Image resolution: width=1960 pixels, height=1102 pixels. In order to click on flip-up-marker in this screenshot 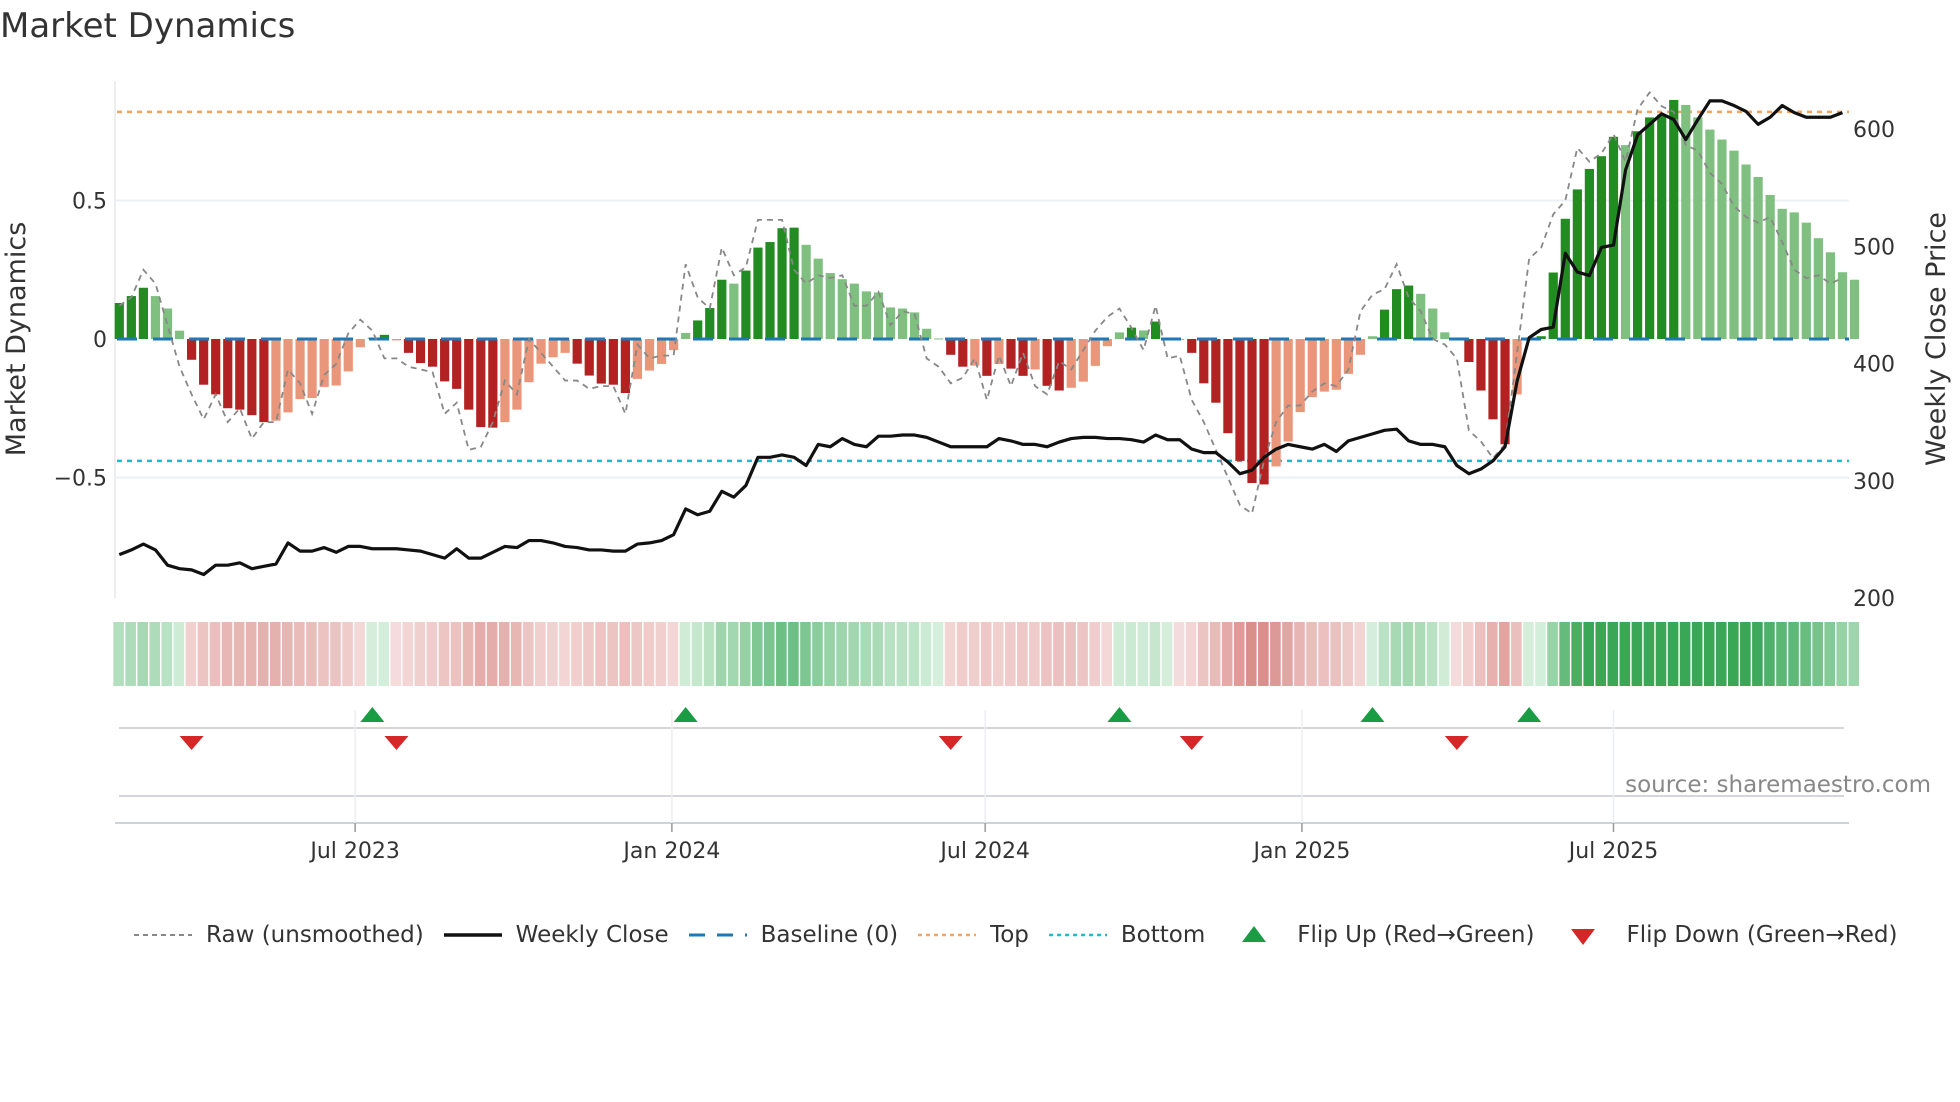, I will do `click(1119, 714)`.